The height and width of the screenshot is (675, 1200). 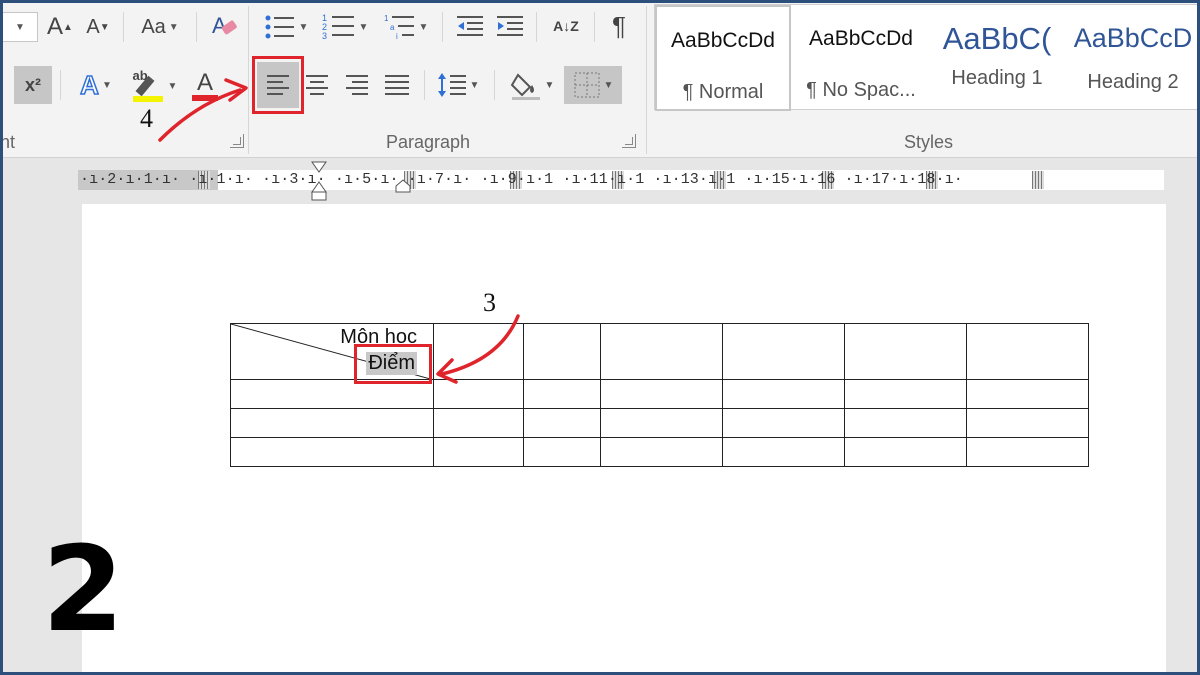 What do you see at coordinates (278, 85) in the screenshot?
I see `highlight-box-align-left` at bounding box center [278, 85].